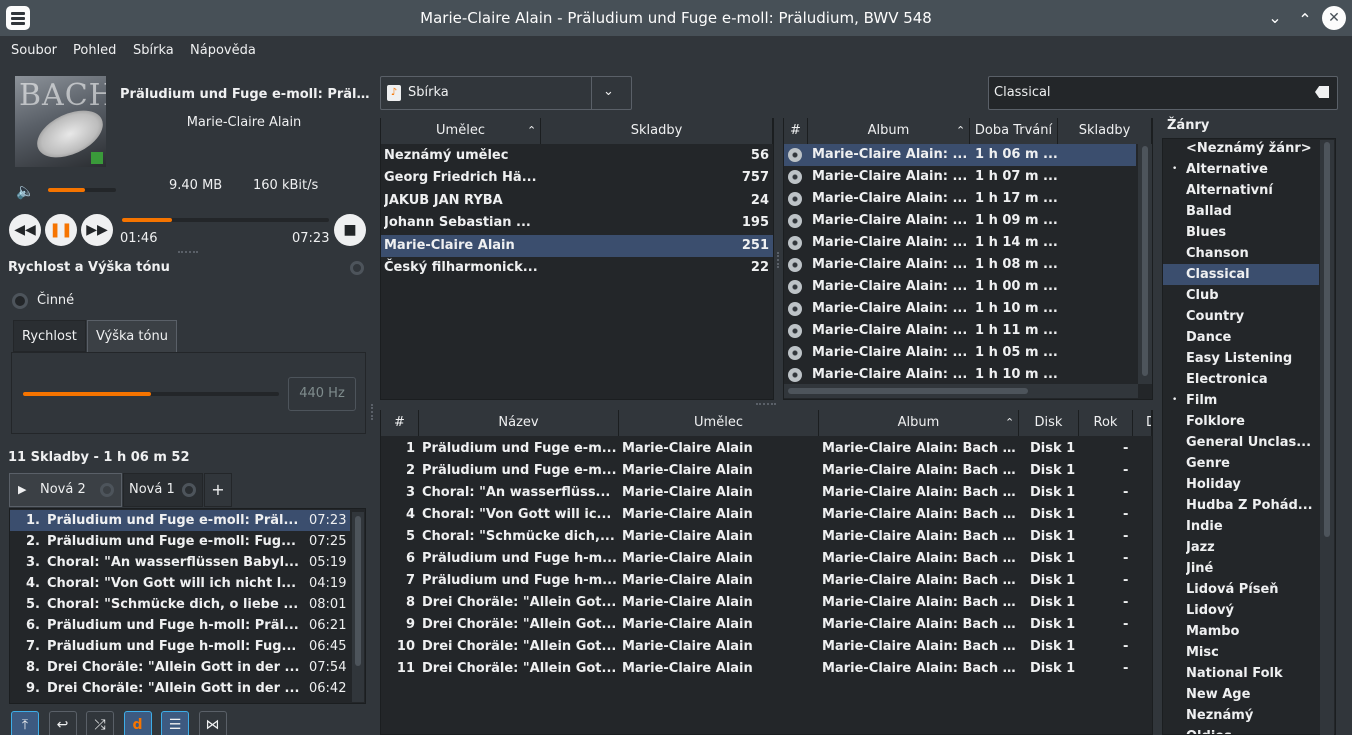  What do you see at coordinates (25, 723) in the screenshot?
I see `repeat-one-icon: ⤒` at bounding box center [25, 723].